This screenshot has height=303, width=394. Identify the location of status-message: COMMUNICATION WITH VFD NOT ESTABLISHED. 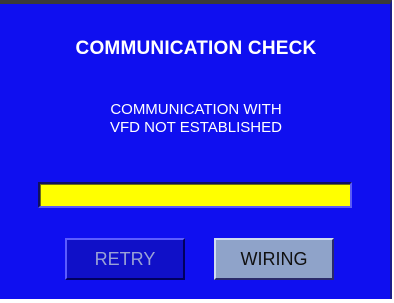
(196, 119).